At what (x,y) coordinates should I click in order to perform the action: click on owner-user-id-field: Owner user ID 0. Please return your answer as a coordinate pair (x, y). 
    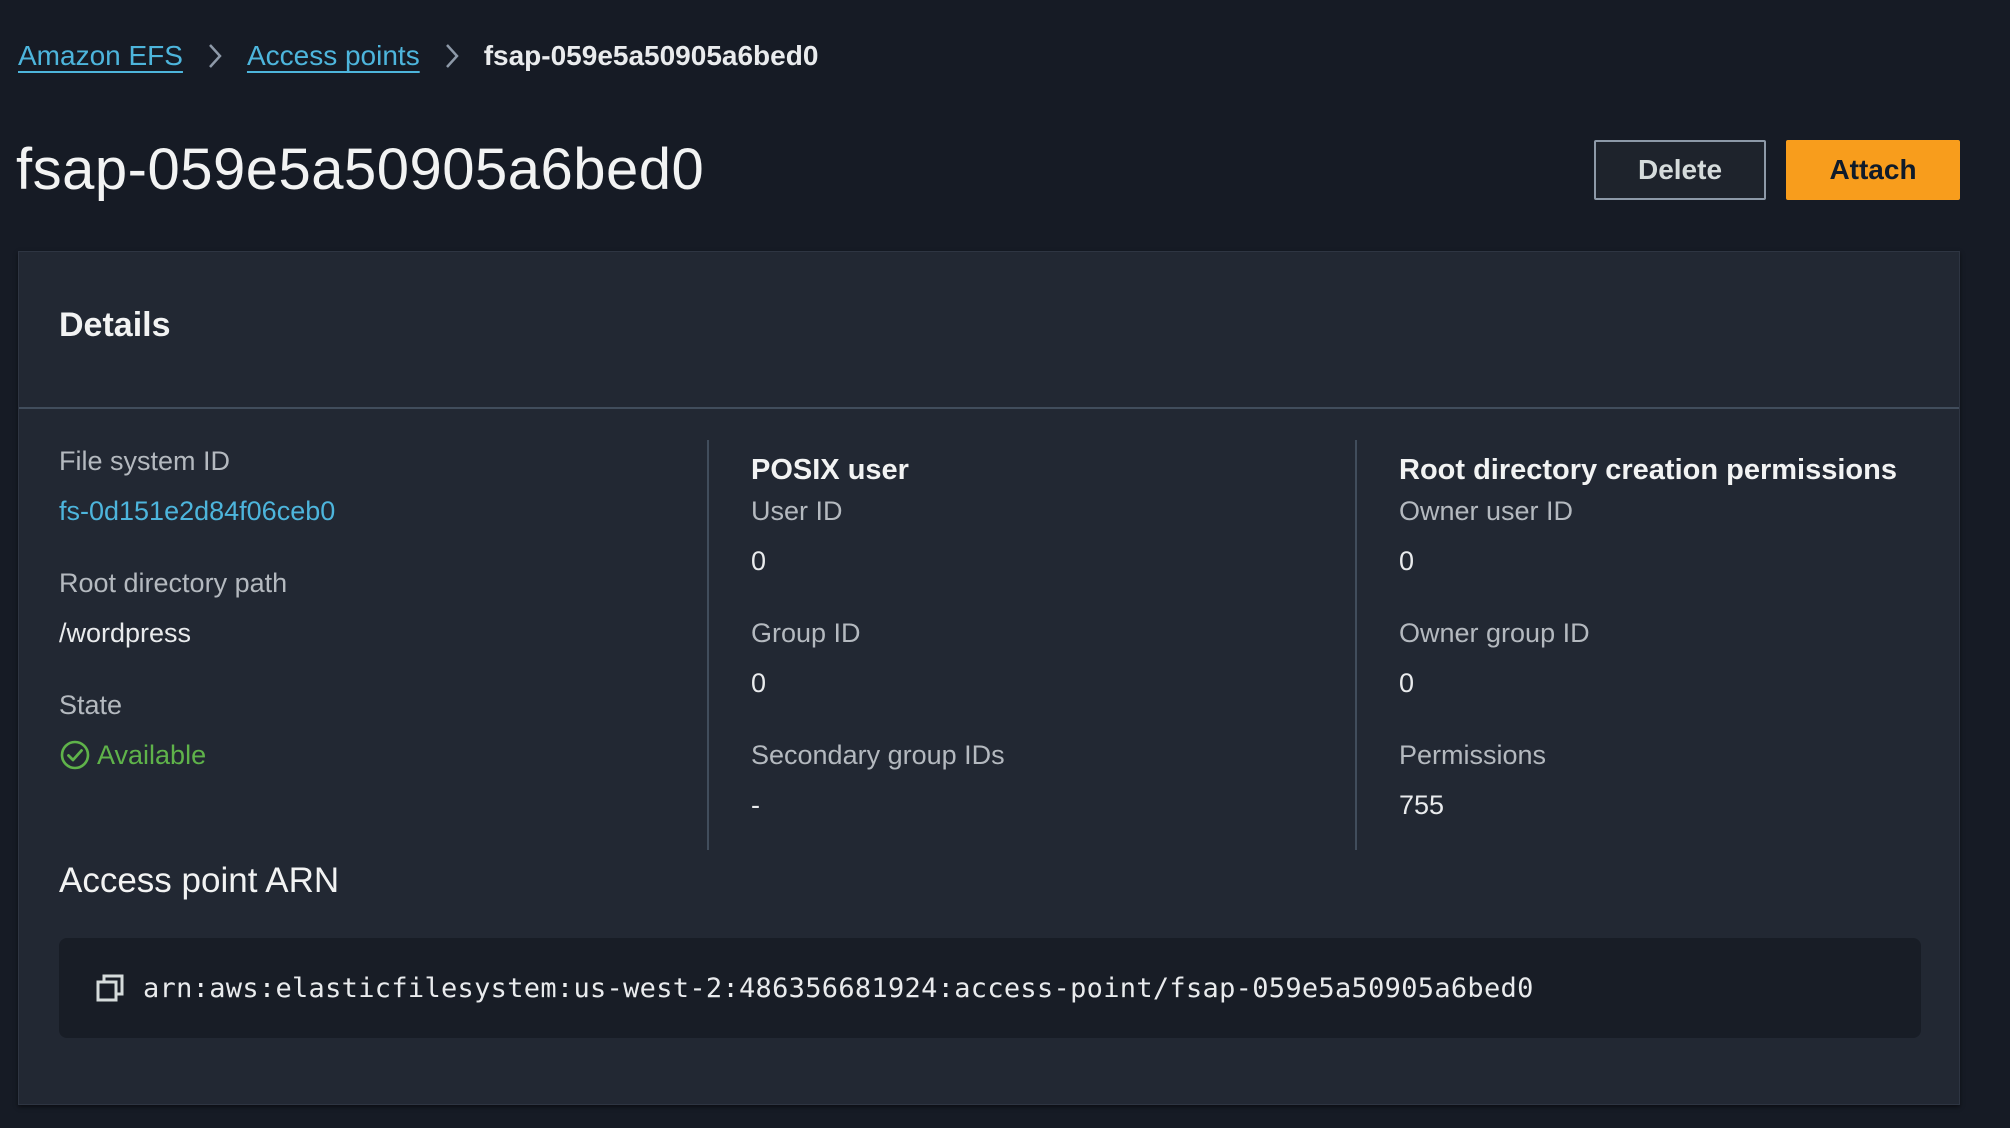
    Looking at the image, I should click on (1660, 536).